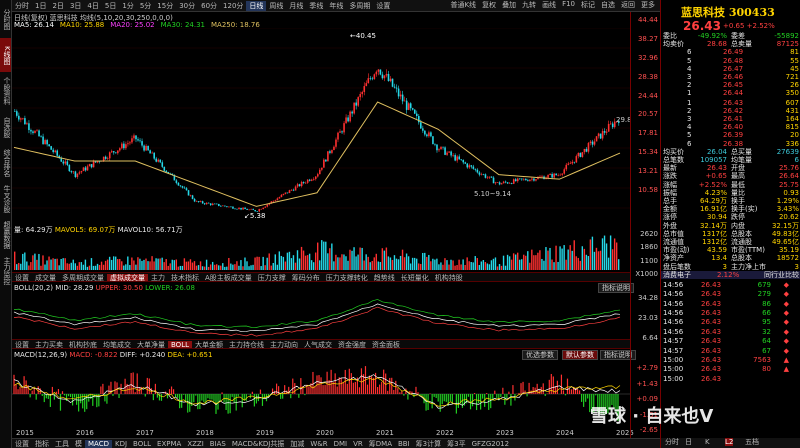 The height and width of the screenshot is (448, 800). I want to click on bottom-indicator-tab: MACD, so click(98, 444).